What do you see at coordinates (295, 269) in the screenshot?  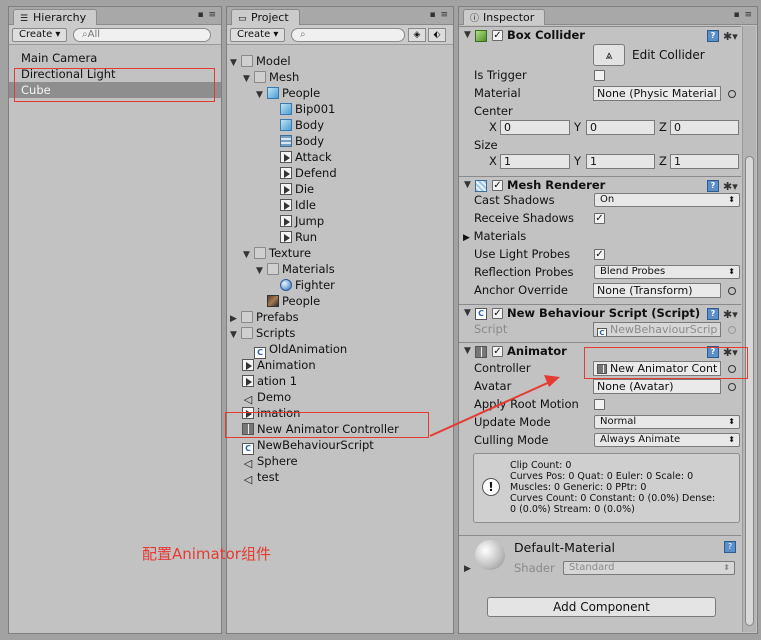 I see `project-tree-item: ▼ Materials` at bounding box center [295, 269].